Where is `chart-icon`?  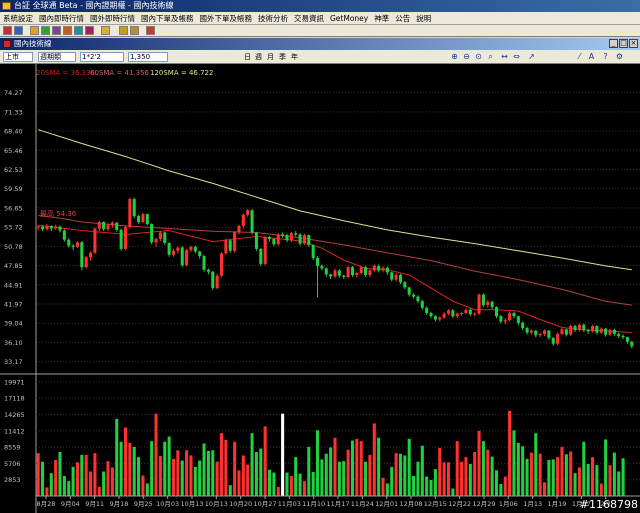 chart-icon is located at coordinates (18, 30).